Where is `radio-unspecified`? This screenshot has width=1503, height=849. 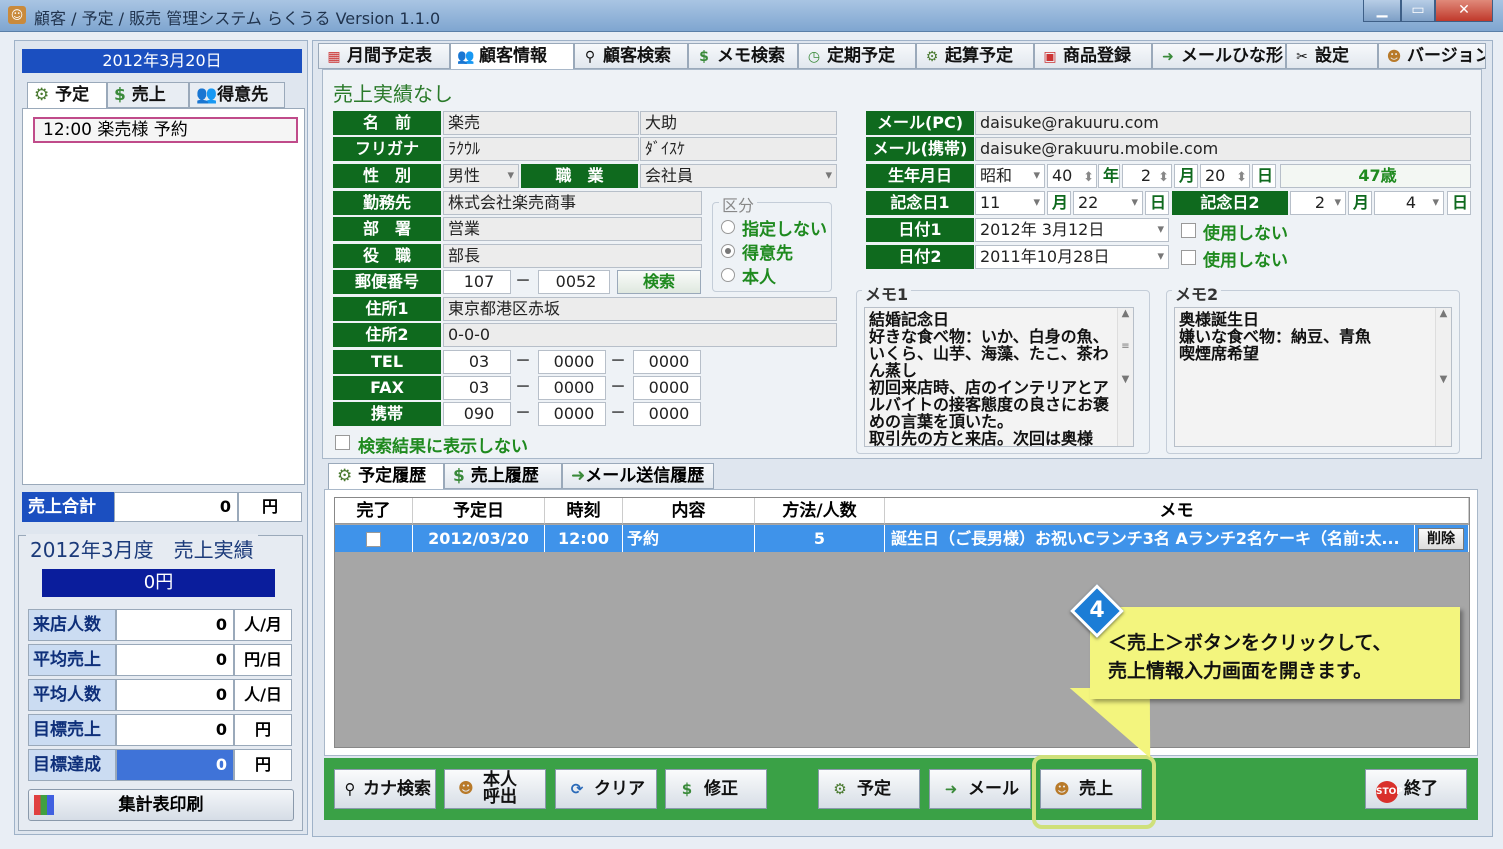 radio-unspecified is located at coordinates (728, 227).